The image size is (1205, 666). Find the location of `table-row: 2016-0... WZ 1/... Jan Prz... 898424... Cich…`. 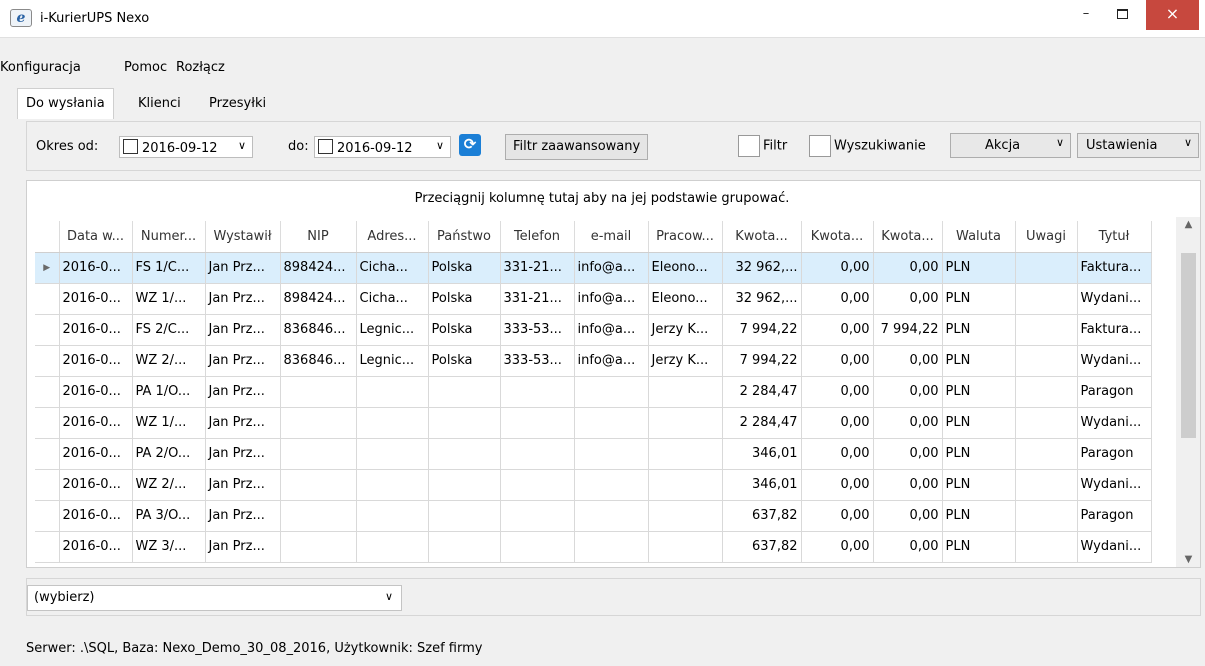

table-row: 2016-0... WZ 1/... Jan Prz... 898424... Cich… is located at coordinates (593, 299).